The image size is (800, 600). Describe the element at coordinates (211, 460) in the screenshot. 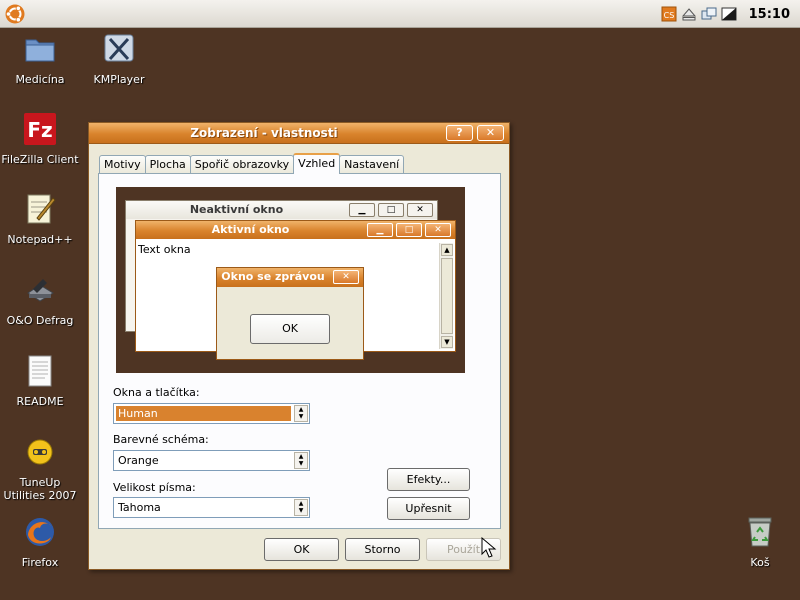

I see `color-scheme-select: Orange ▲ ▼` at that location.